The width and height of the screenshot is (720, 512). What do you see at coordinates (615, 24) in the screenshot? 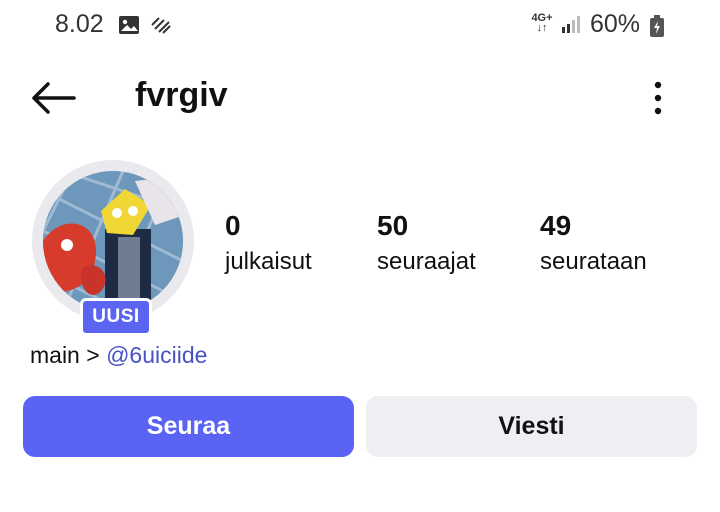
I see `battery-percent: 60%` at bounding box center [615, 24].